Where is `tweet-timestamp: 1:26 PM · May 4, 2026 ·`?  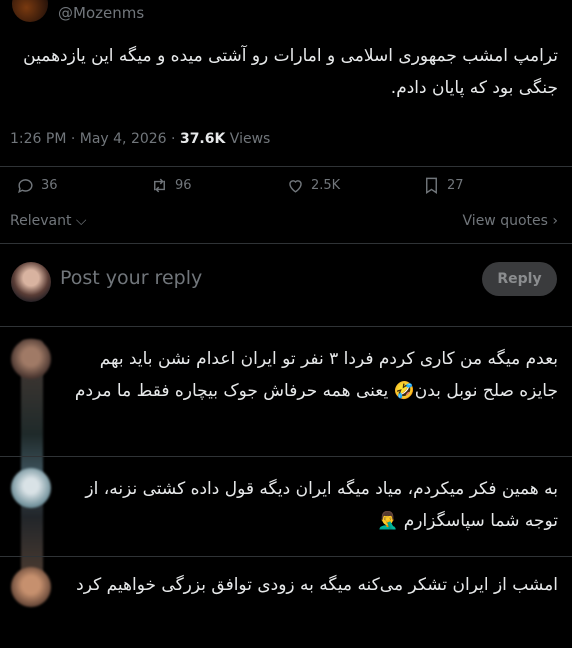
tweet-timestamp: 1:26 PM · May 4, 2026 · is located at coordinates (95, 139).